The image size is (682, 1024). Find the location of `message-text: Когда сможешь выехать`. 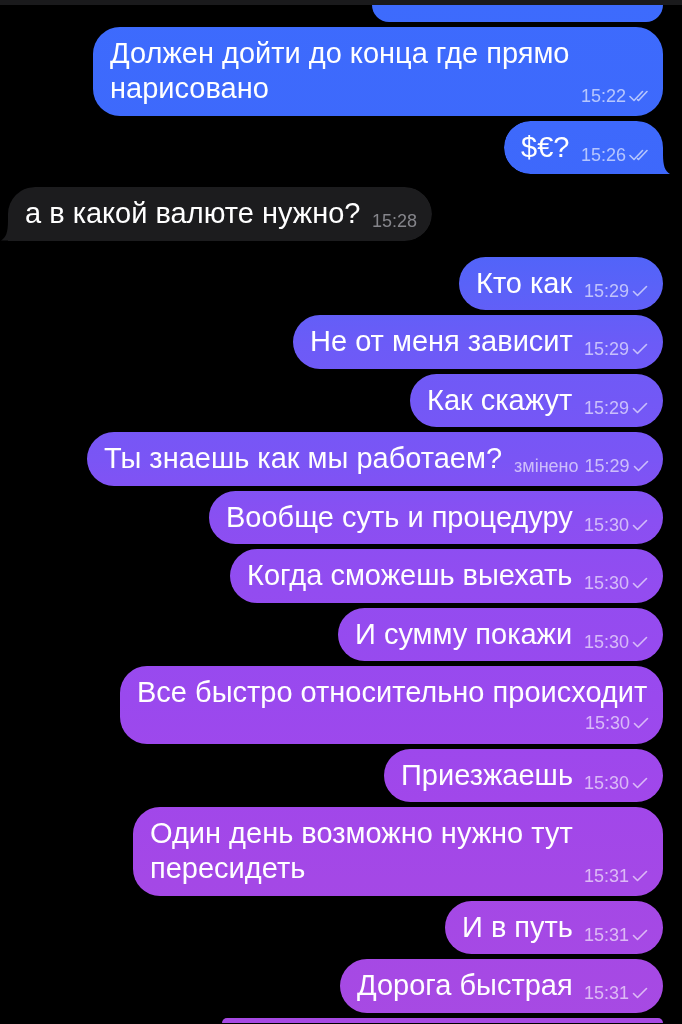

message-text: Когда сможешь выехать is located at coordinates (410, 575).